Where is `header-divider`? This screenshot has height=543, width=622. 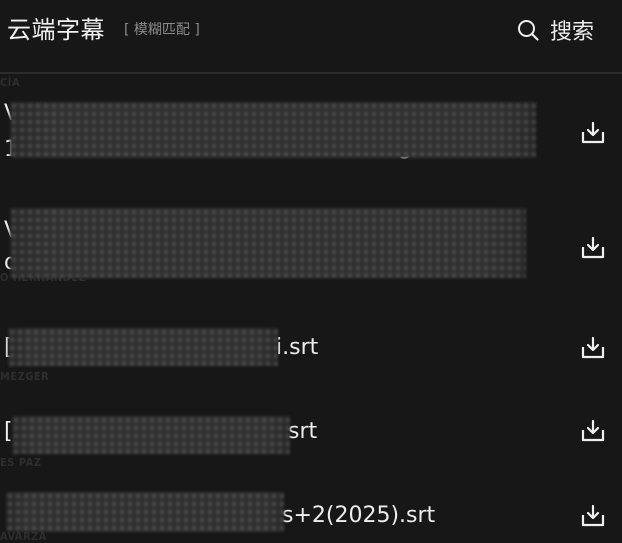
header-divider is located at coordinates (311, 73).